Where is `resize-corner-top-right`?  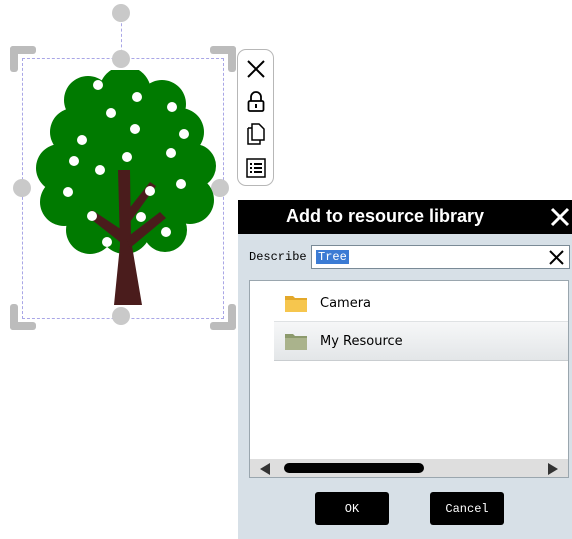
resize-corner-top-right is located at coordinates (223, 59).